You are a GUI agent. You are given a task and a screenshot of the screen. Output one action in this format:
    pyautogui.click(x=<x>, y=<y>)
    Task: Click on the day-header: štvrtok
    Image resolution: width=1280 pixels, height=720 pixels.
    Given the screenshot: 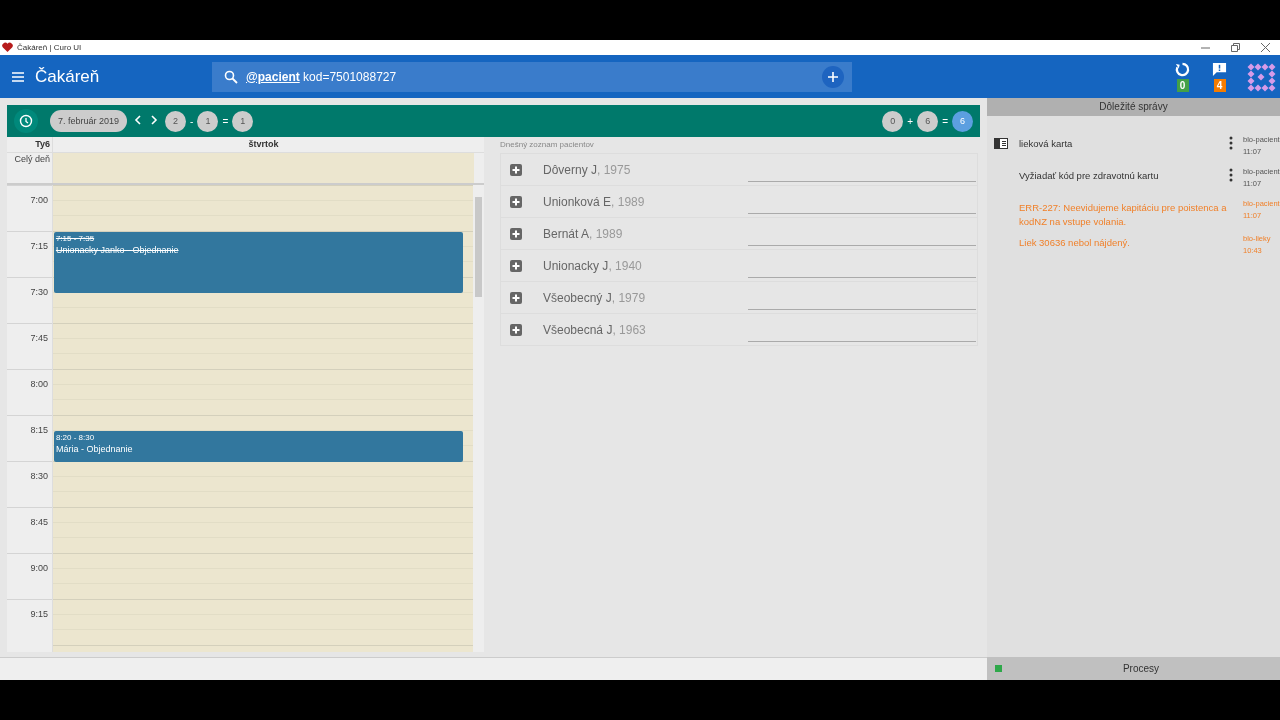 What is the action you would take?
    pyautogui.click(x=263, y=144)
    